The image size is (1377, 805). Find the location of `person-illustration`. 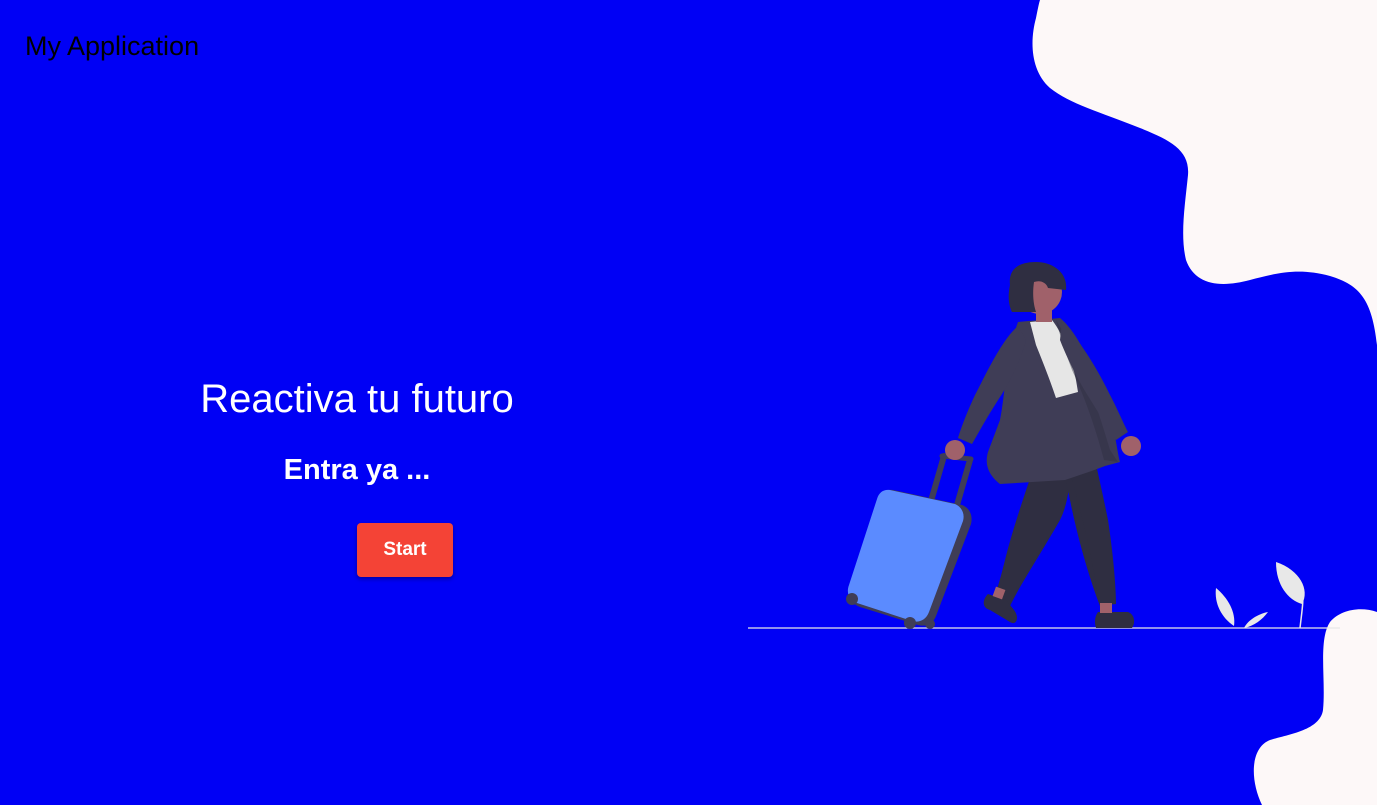

person-illustration is located at coordinates (1043, 445).